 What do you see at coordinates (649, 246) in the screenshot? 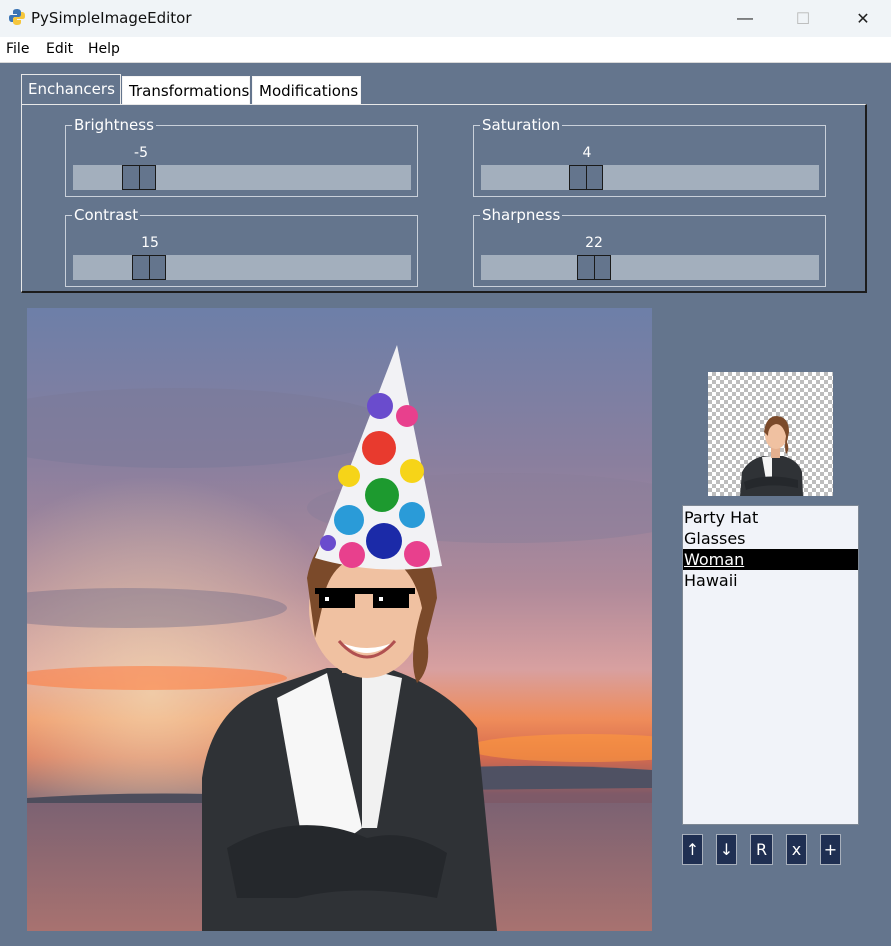
I see `sharpness-frame: Sharpness 22` at bounding box center [649, 246].